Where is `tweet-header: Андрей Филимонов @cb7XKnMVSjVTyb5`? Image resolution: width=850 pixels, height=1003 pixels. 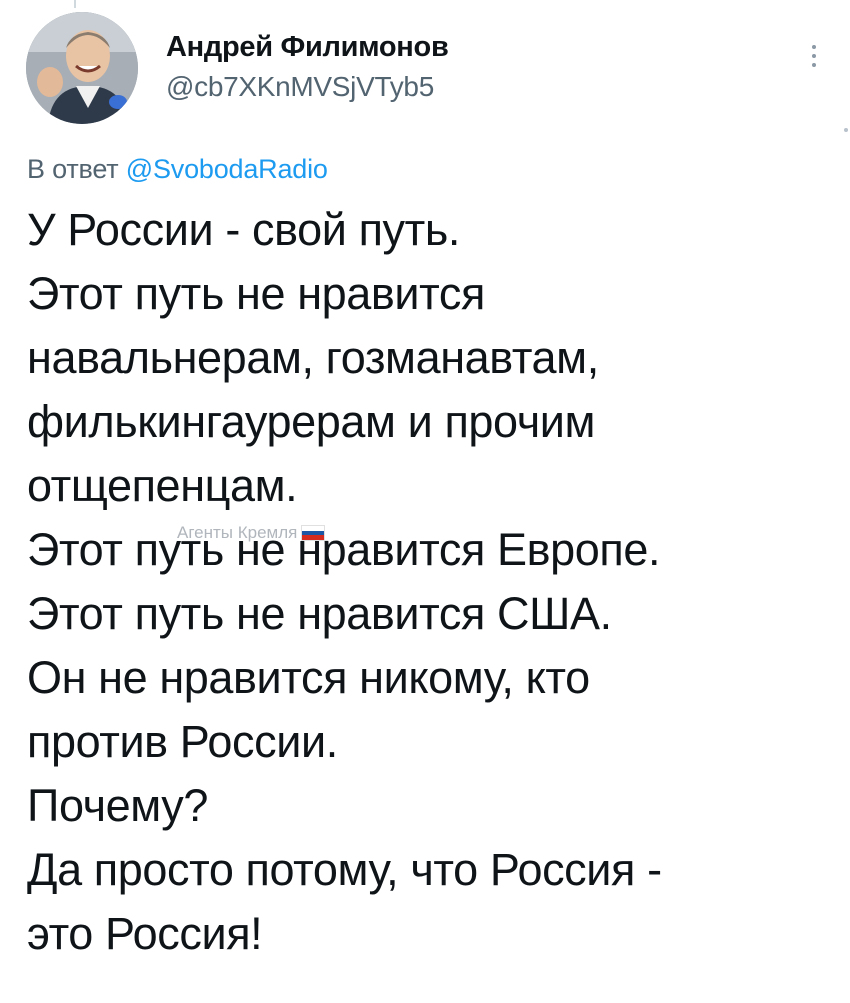
tweet-header: Андрей Филимонов @cb7XKnMVSjVTyb5 is located at coordinates (426, 68).